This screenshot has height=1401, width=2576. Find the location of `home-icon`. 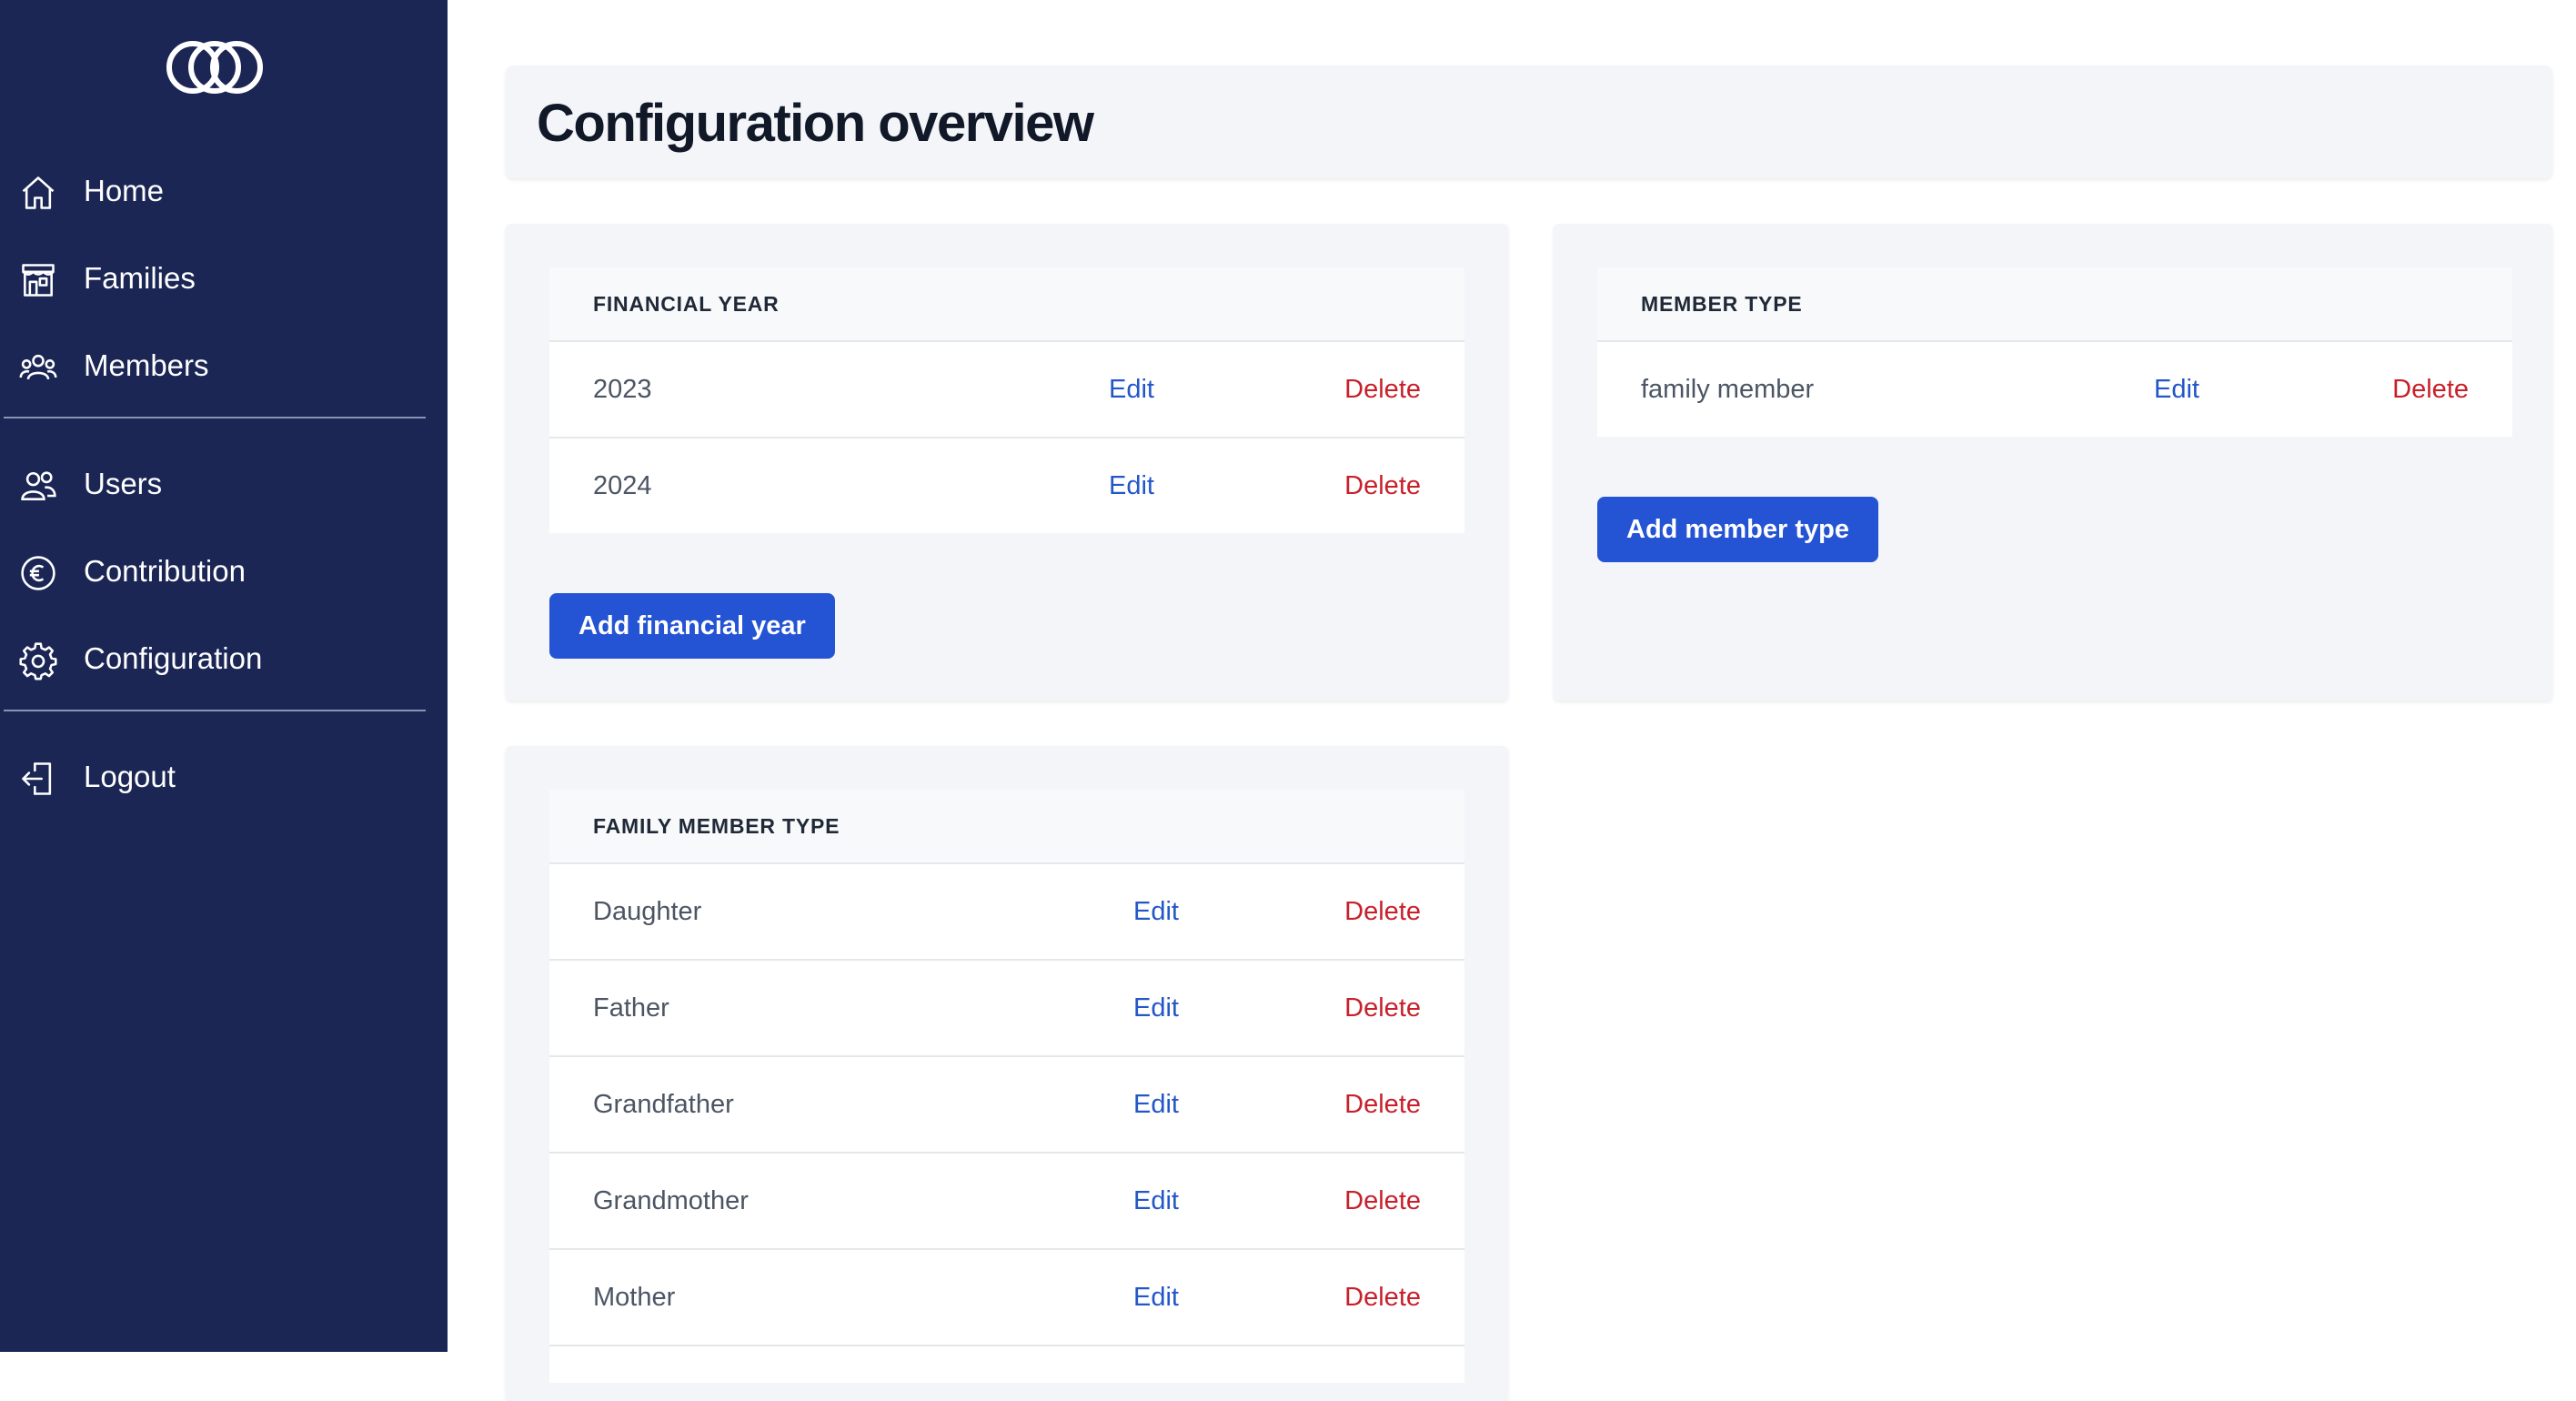

home-icon is located at coordinates (38, 192).